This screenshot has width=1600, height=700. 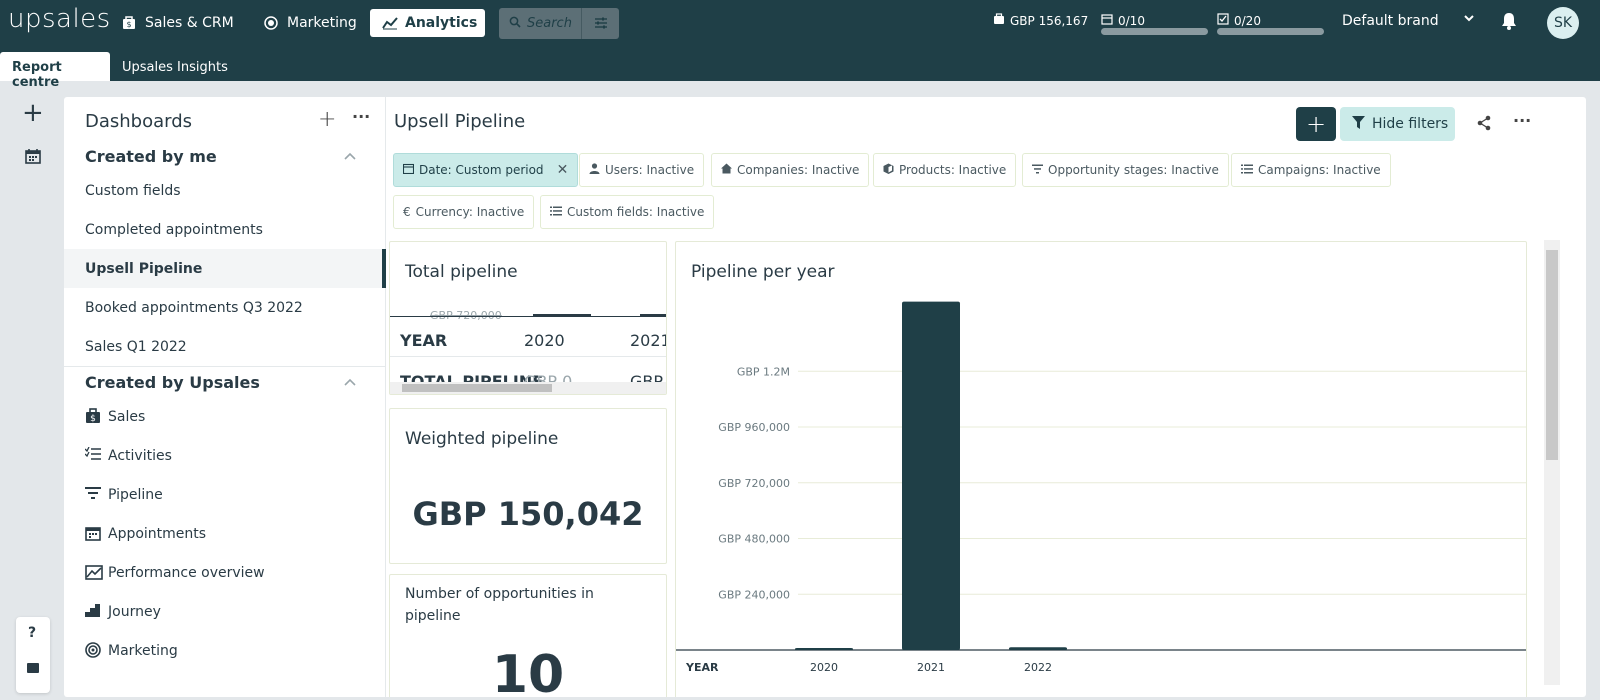 I want to click on bell-icon, so click(x=1509, y=23).